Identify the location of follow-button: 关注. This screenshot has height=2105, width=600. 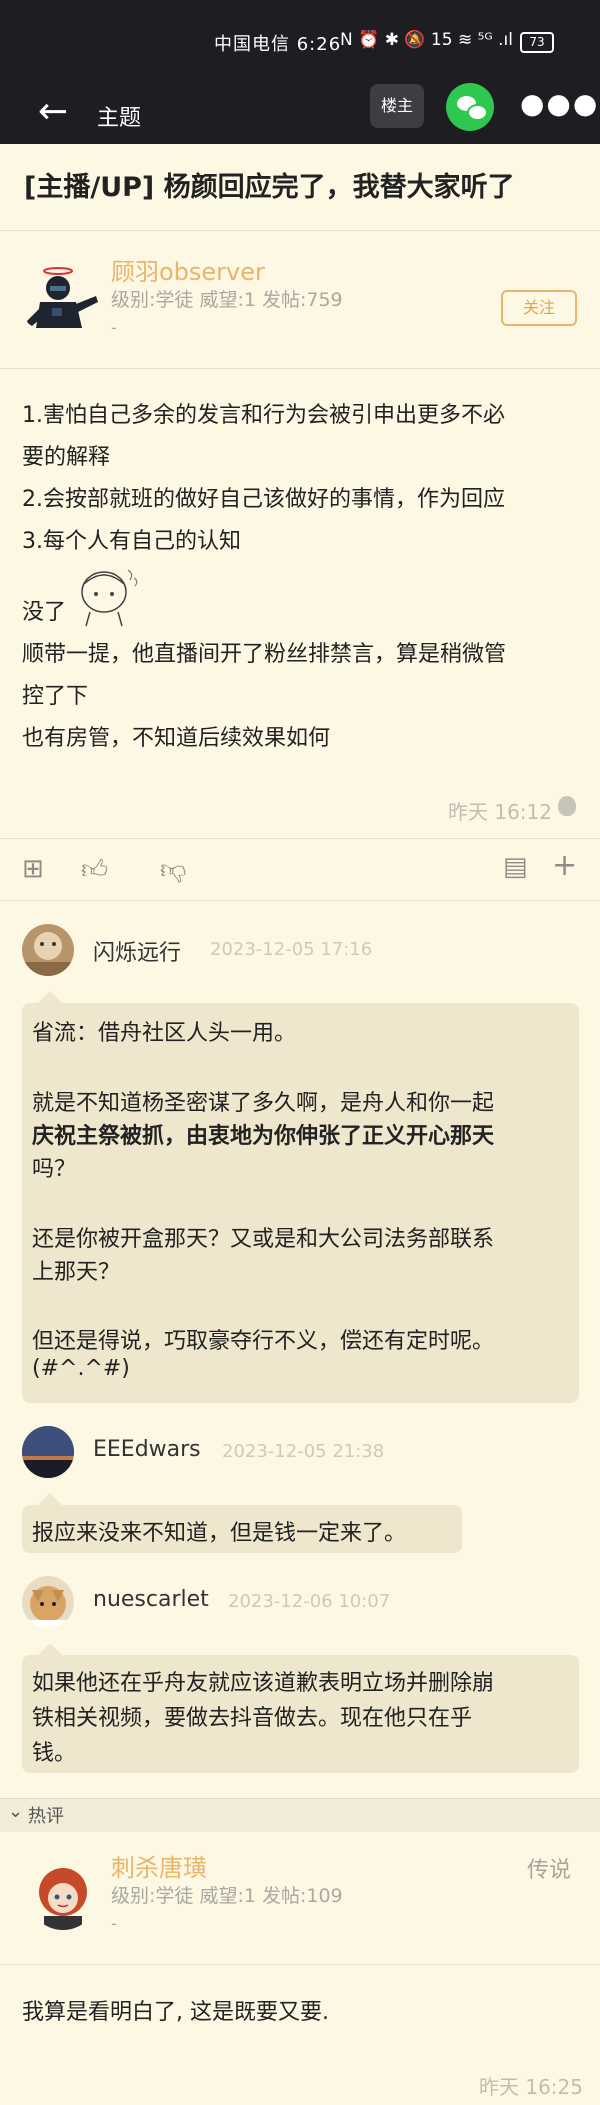
(539, 308).